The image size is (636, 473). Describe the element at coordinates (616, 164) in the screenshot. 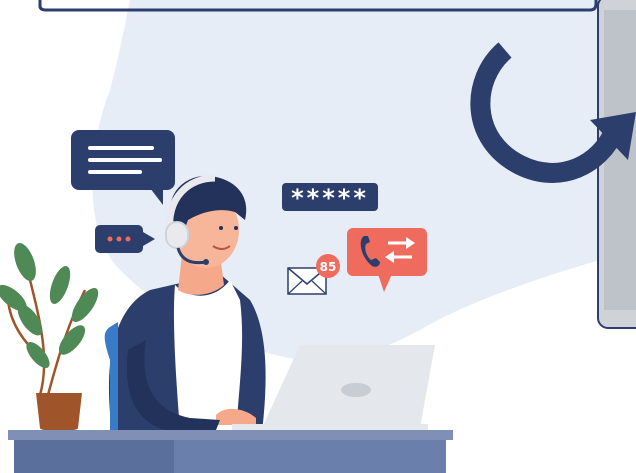

I see `background-screen-panel` at that location.